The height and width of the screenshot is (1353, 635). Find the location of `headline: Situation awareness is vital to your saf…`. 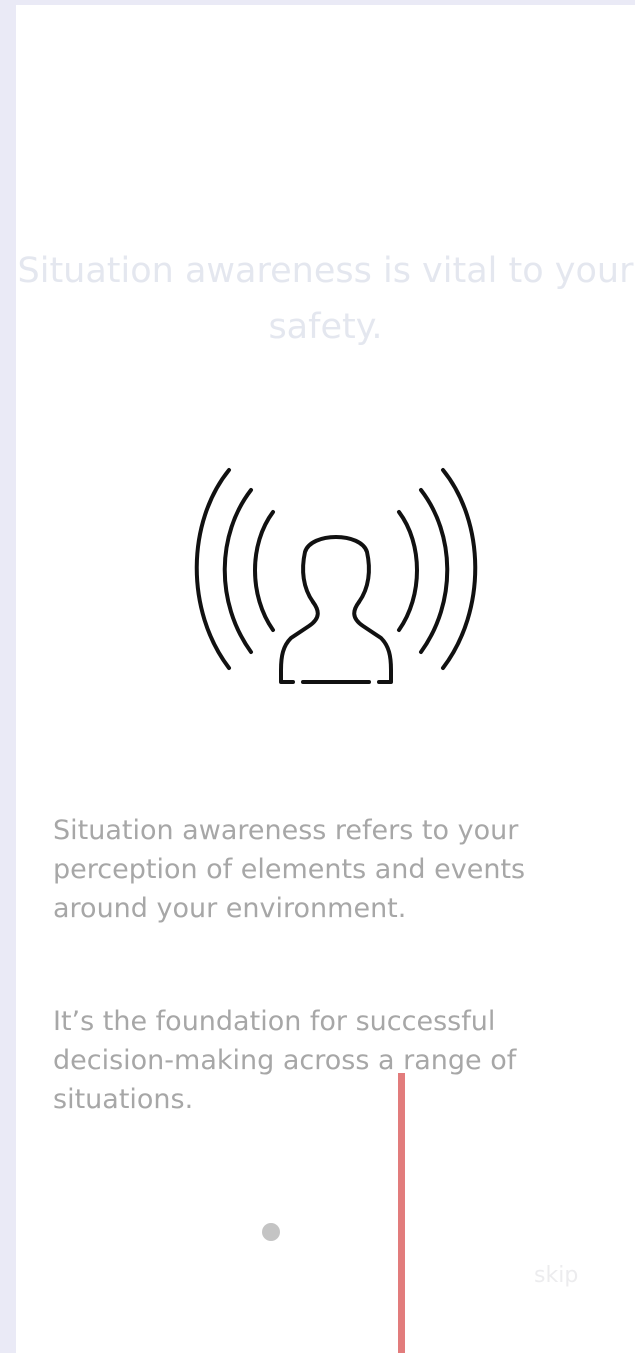

headline: Situation awareness is vital to your saf… is located at coordinates (325, 299).